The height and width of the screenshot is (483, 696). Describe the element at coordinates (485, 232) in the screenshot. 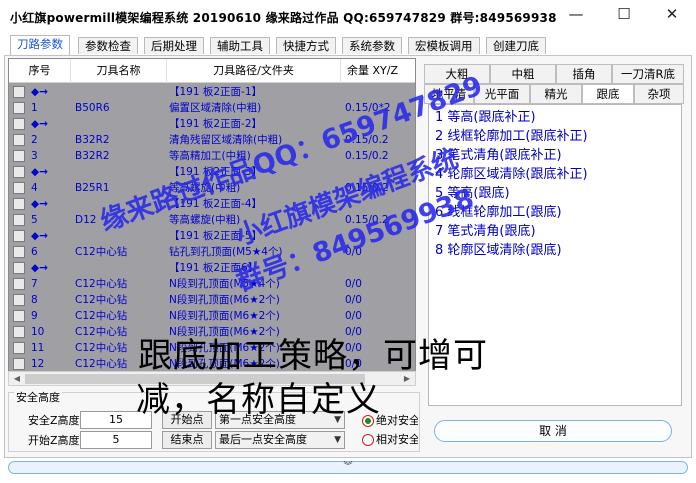

I see `strategy-item: 7 笔式清角(跟底)` at that location.